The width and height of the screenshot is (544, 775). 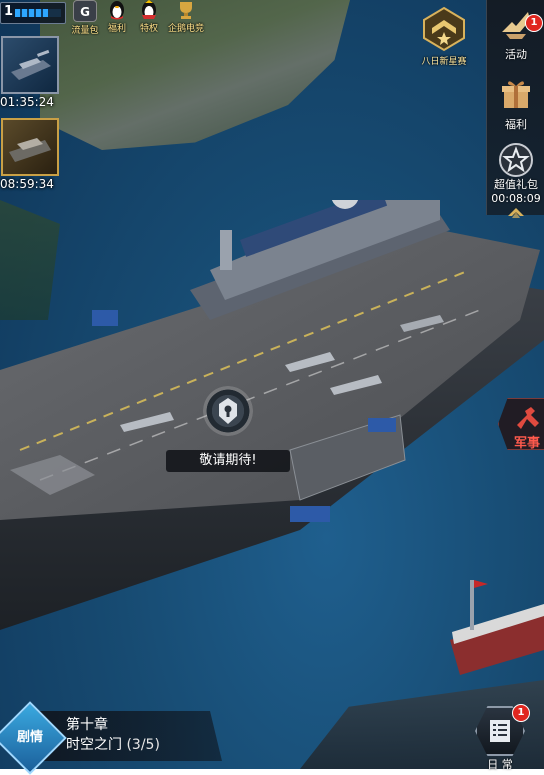 I want to click on player-level: 1, so click(x=9, y=11).